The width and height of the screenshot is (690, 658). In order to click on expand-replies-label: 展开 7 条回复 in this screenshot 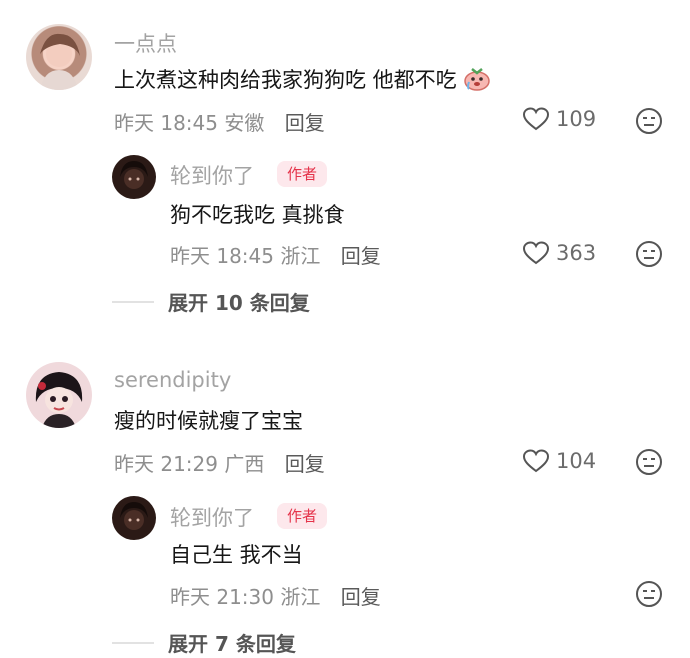, I will do `click(232, 644)`.